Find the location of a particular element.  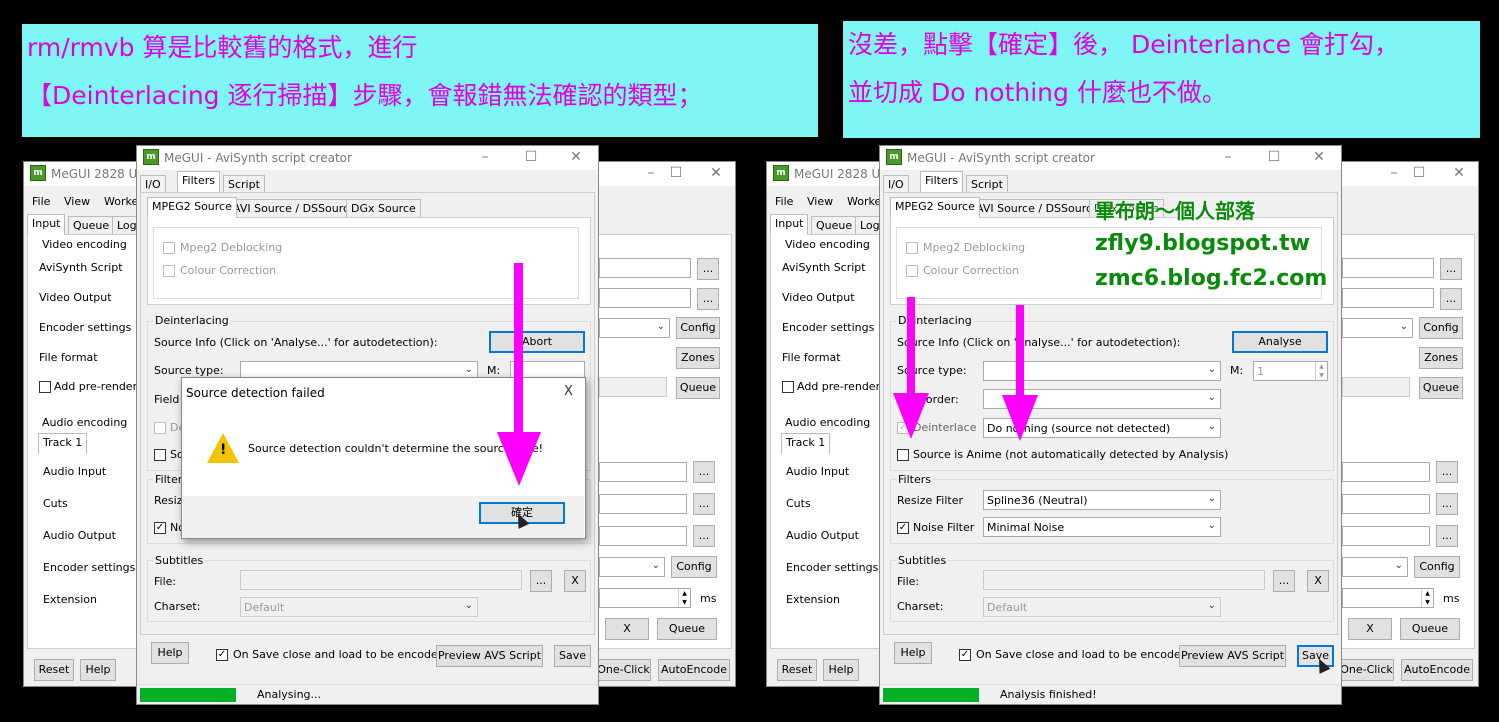

subtab-dgx: DGx Source is located at coordinates (383, 208).